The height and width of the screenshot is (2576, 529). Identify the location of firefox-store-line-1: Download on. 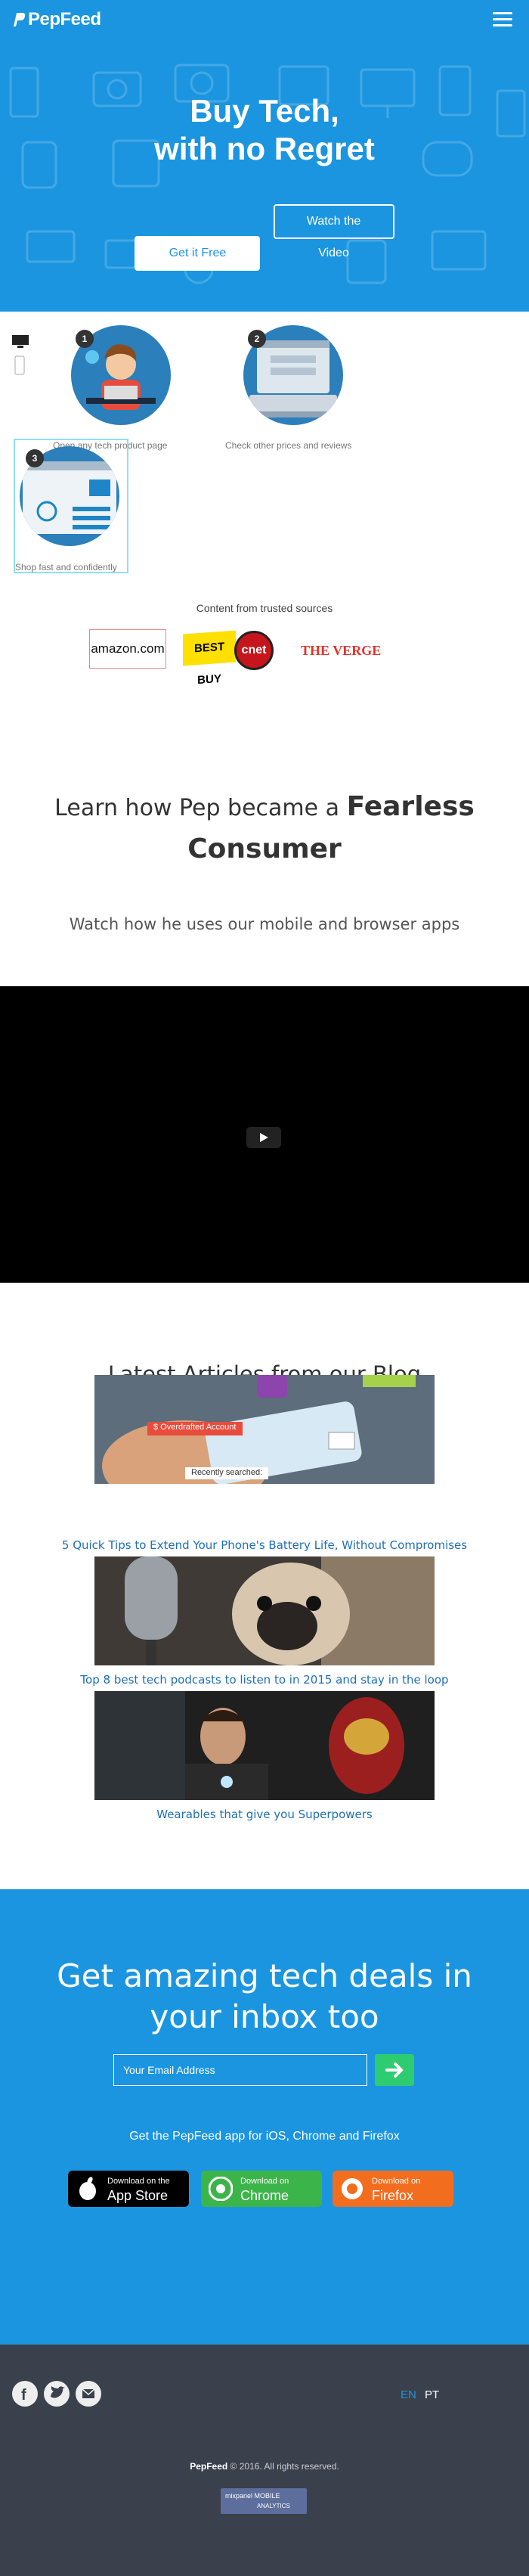
(396, 2181).